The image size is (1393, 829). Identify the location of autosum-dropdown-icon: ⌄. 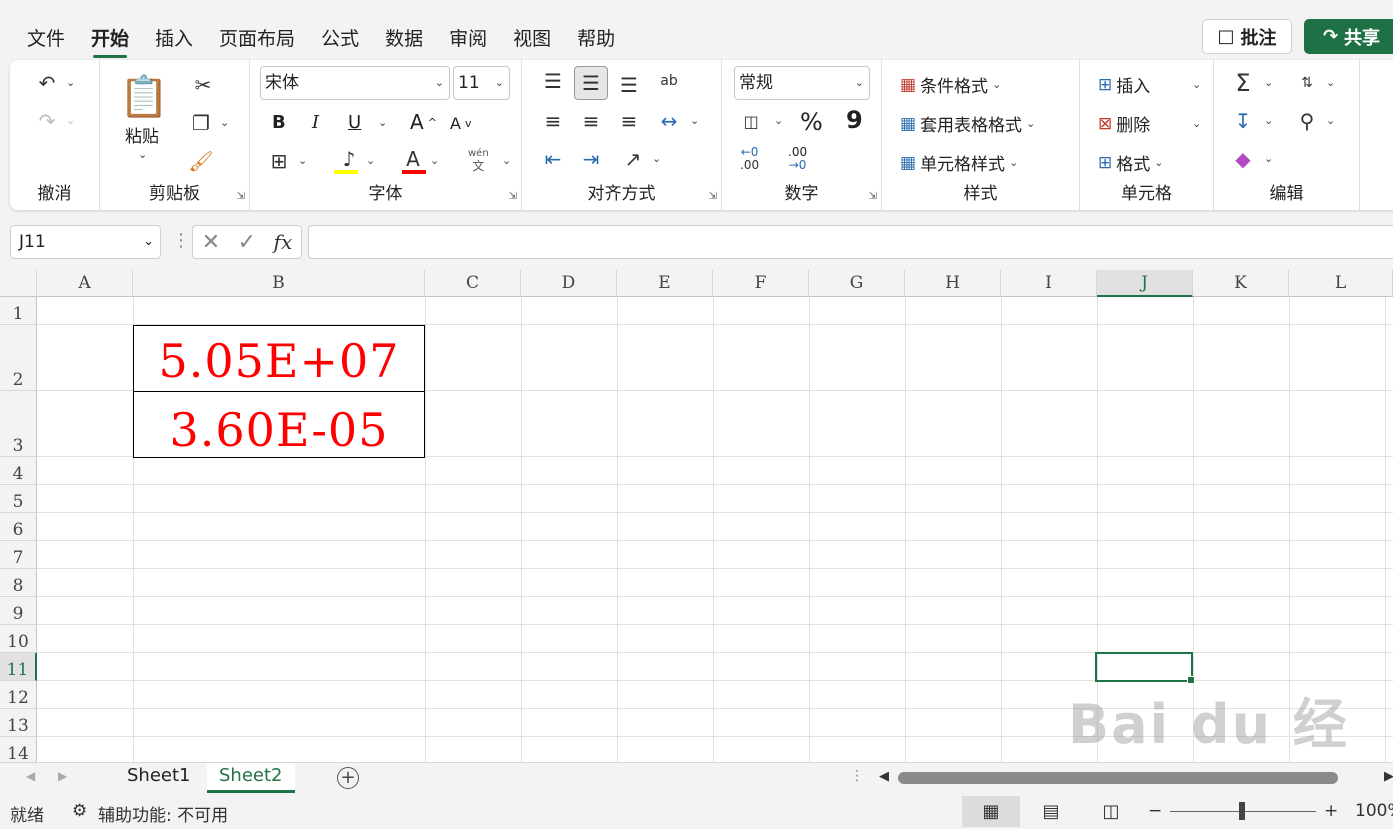
(1268, 82).